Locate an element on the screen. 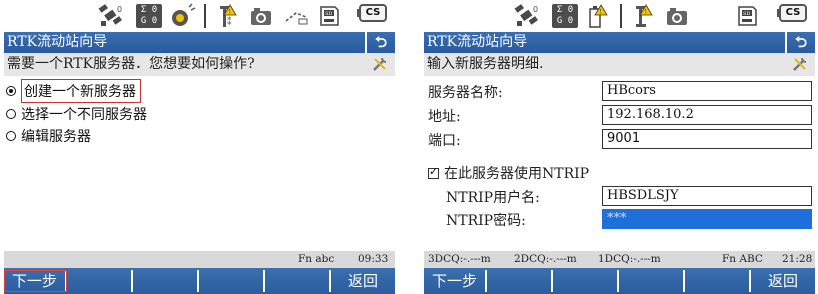 Image resolution: width=818 pixels, height=294 pixels. bluetooth-warning-icon: ! ⁑ is located at coordinates (228, 16).